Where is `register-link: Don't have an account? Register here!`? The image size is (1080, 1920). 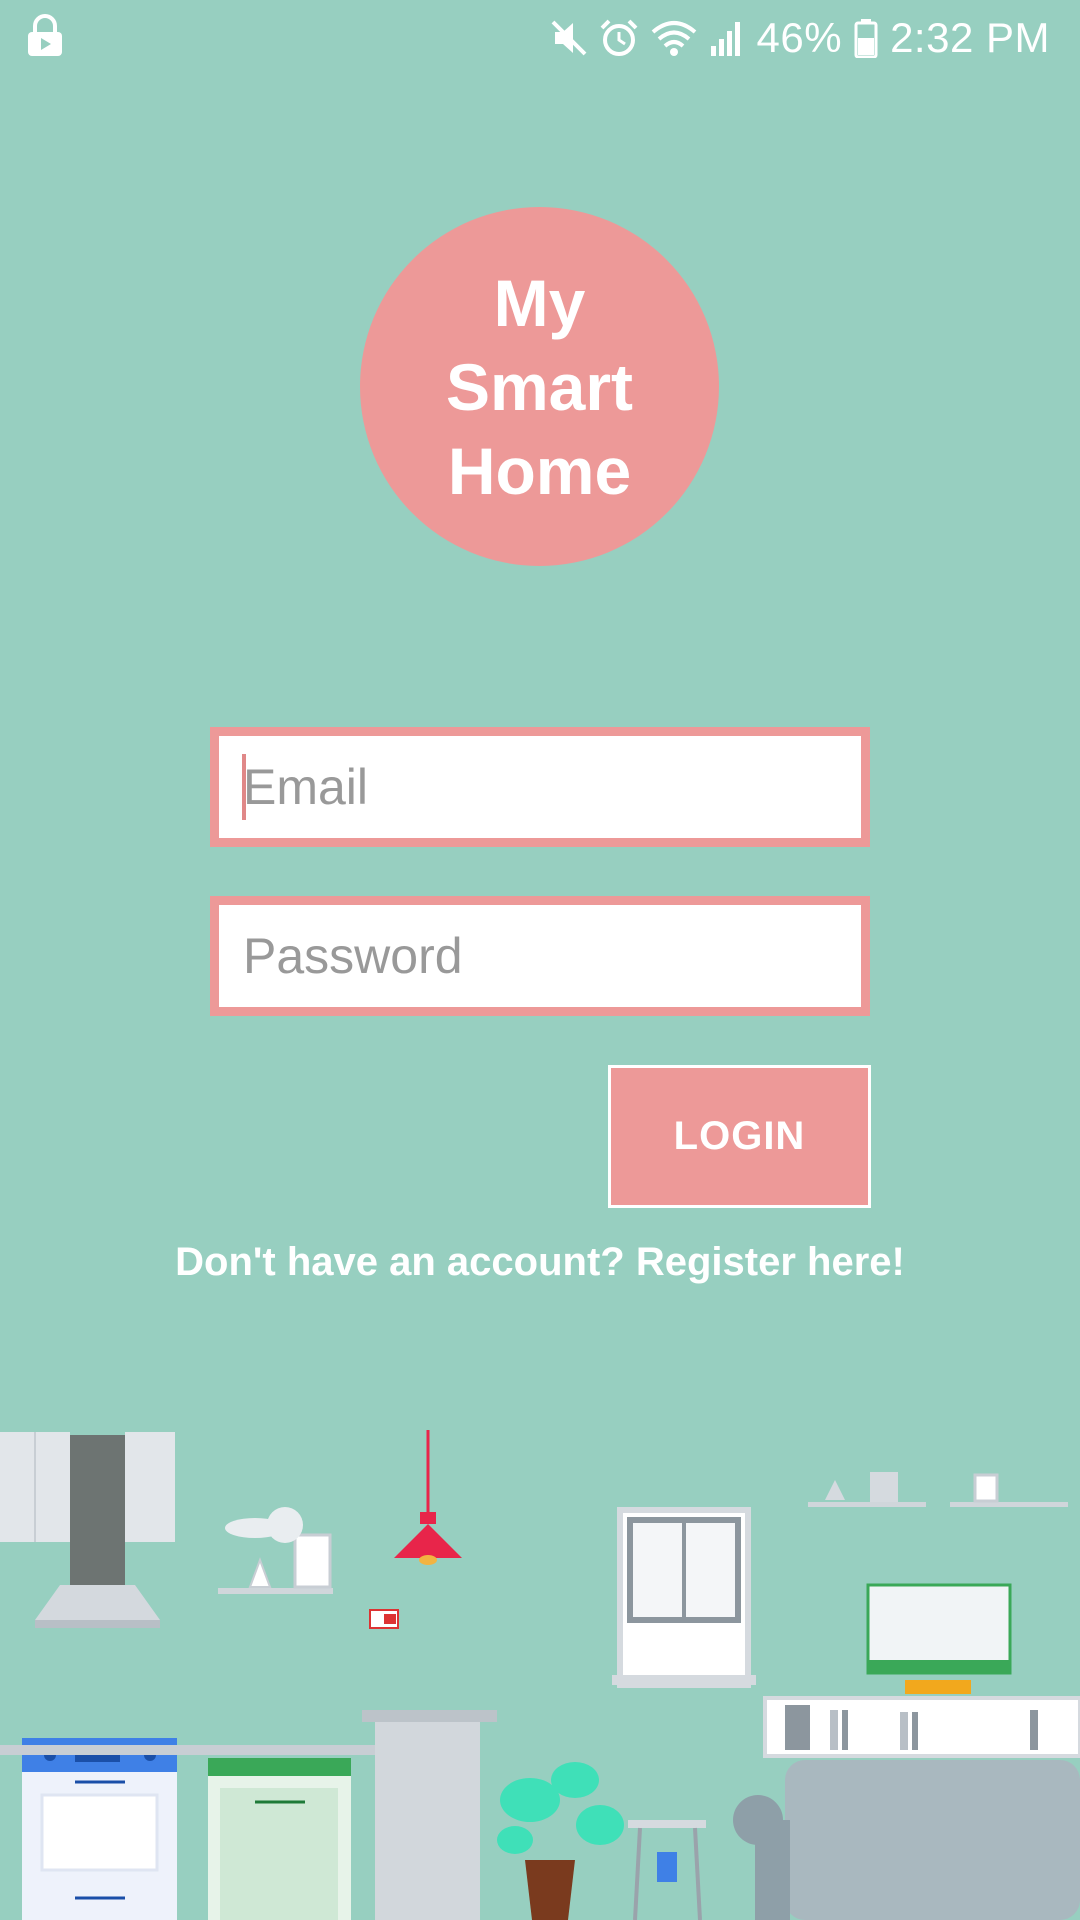 register-link: Don't have an account? Register here! is located at coordinates (540, 1262).